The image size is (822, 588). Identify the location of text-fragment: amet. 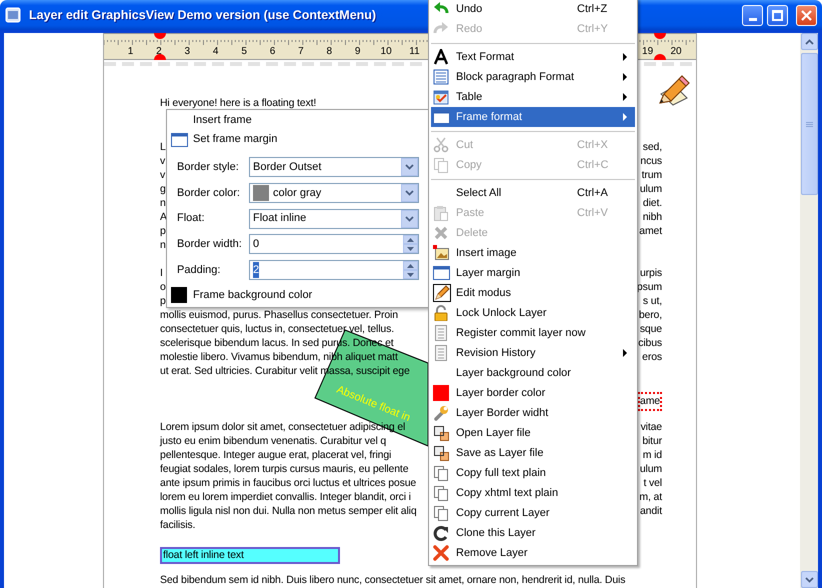
(650, 231).